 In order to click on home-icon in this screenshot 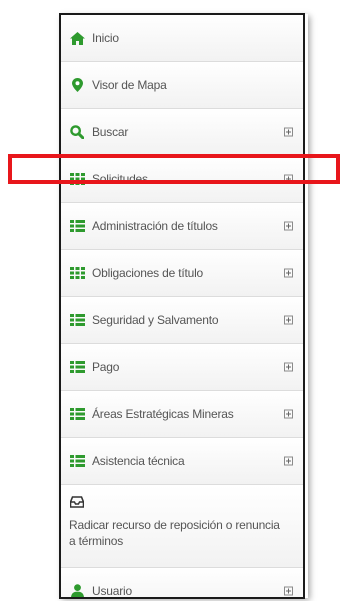, I will do `click(77, 38)`.